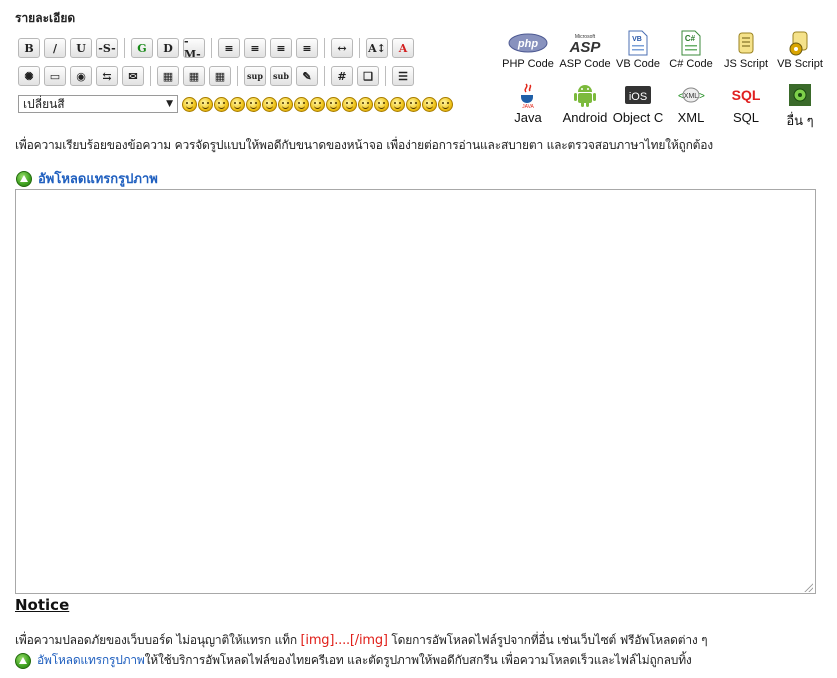 This screenshot has width=837, height=678. I want to click on strikethrough-button: -S-, so click(107, 48).